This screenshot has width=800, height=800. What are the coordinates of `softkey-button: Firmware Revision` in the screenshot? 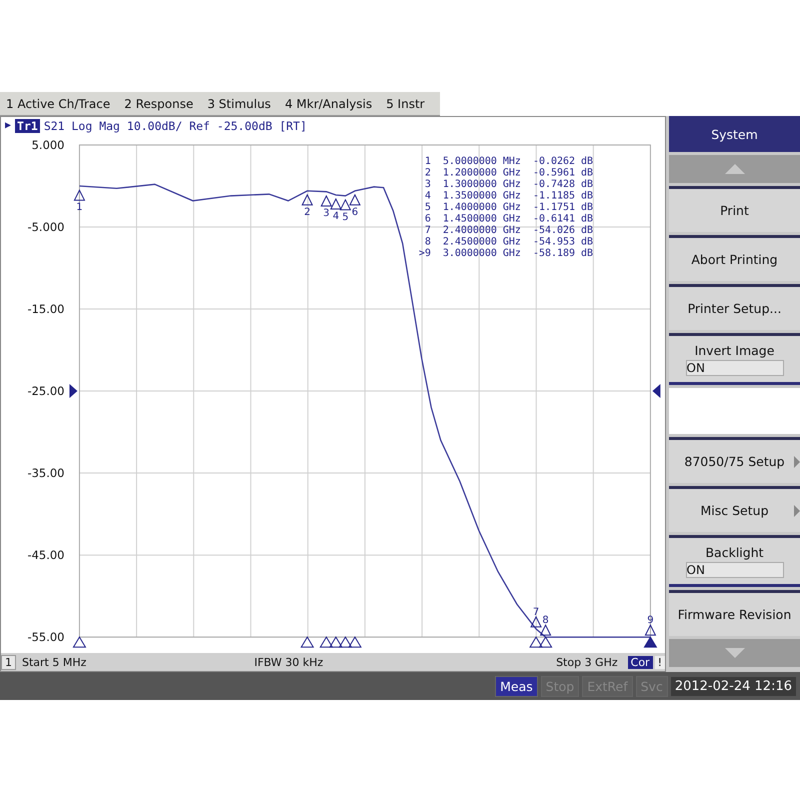 It's located at (734, 613).